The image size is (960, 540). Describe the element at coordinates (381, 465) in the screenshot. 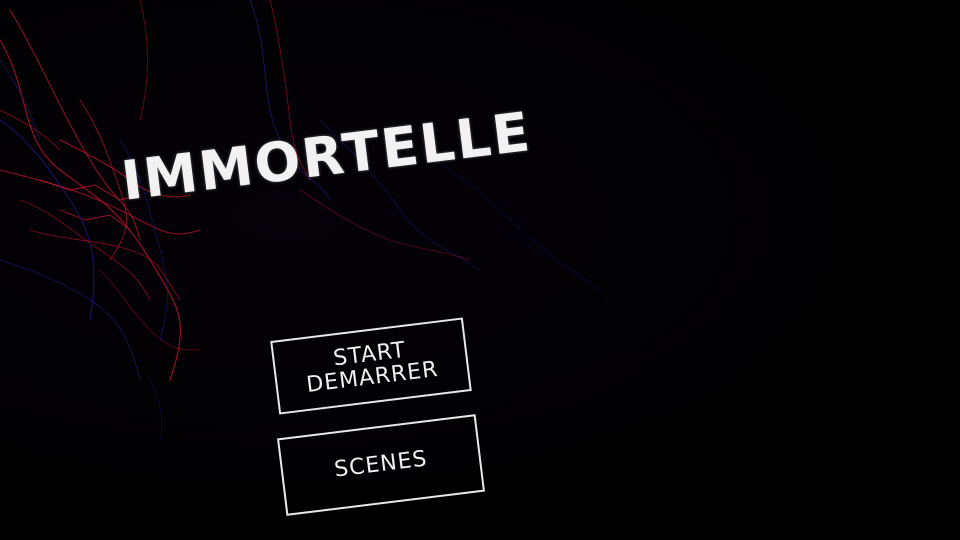

I see `scenes-label: SCENES` at that location.